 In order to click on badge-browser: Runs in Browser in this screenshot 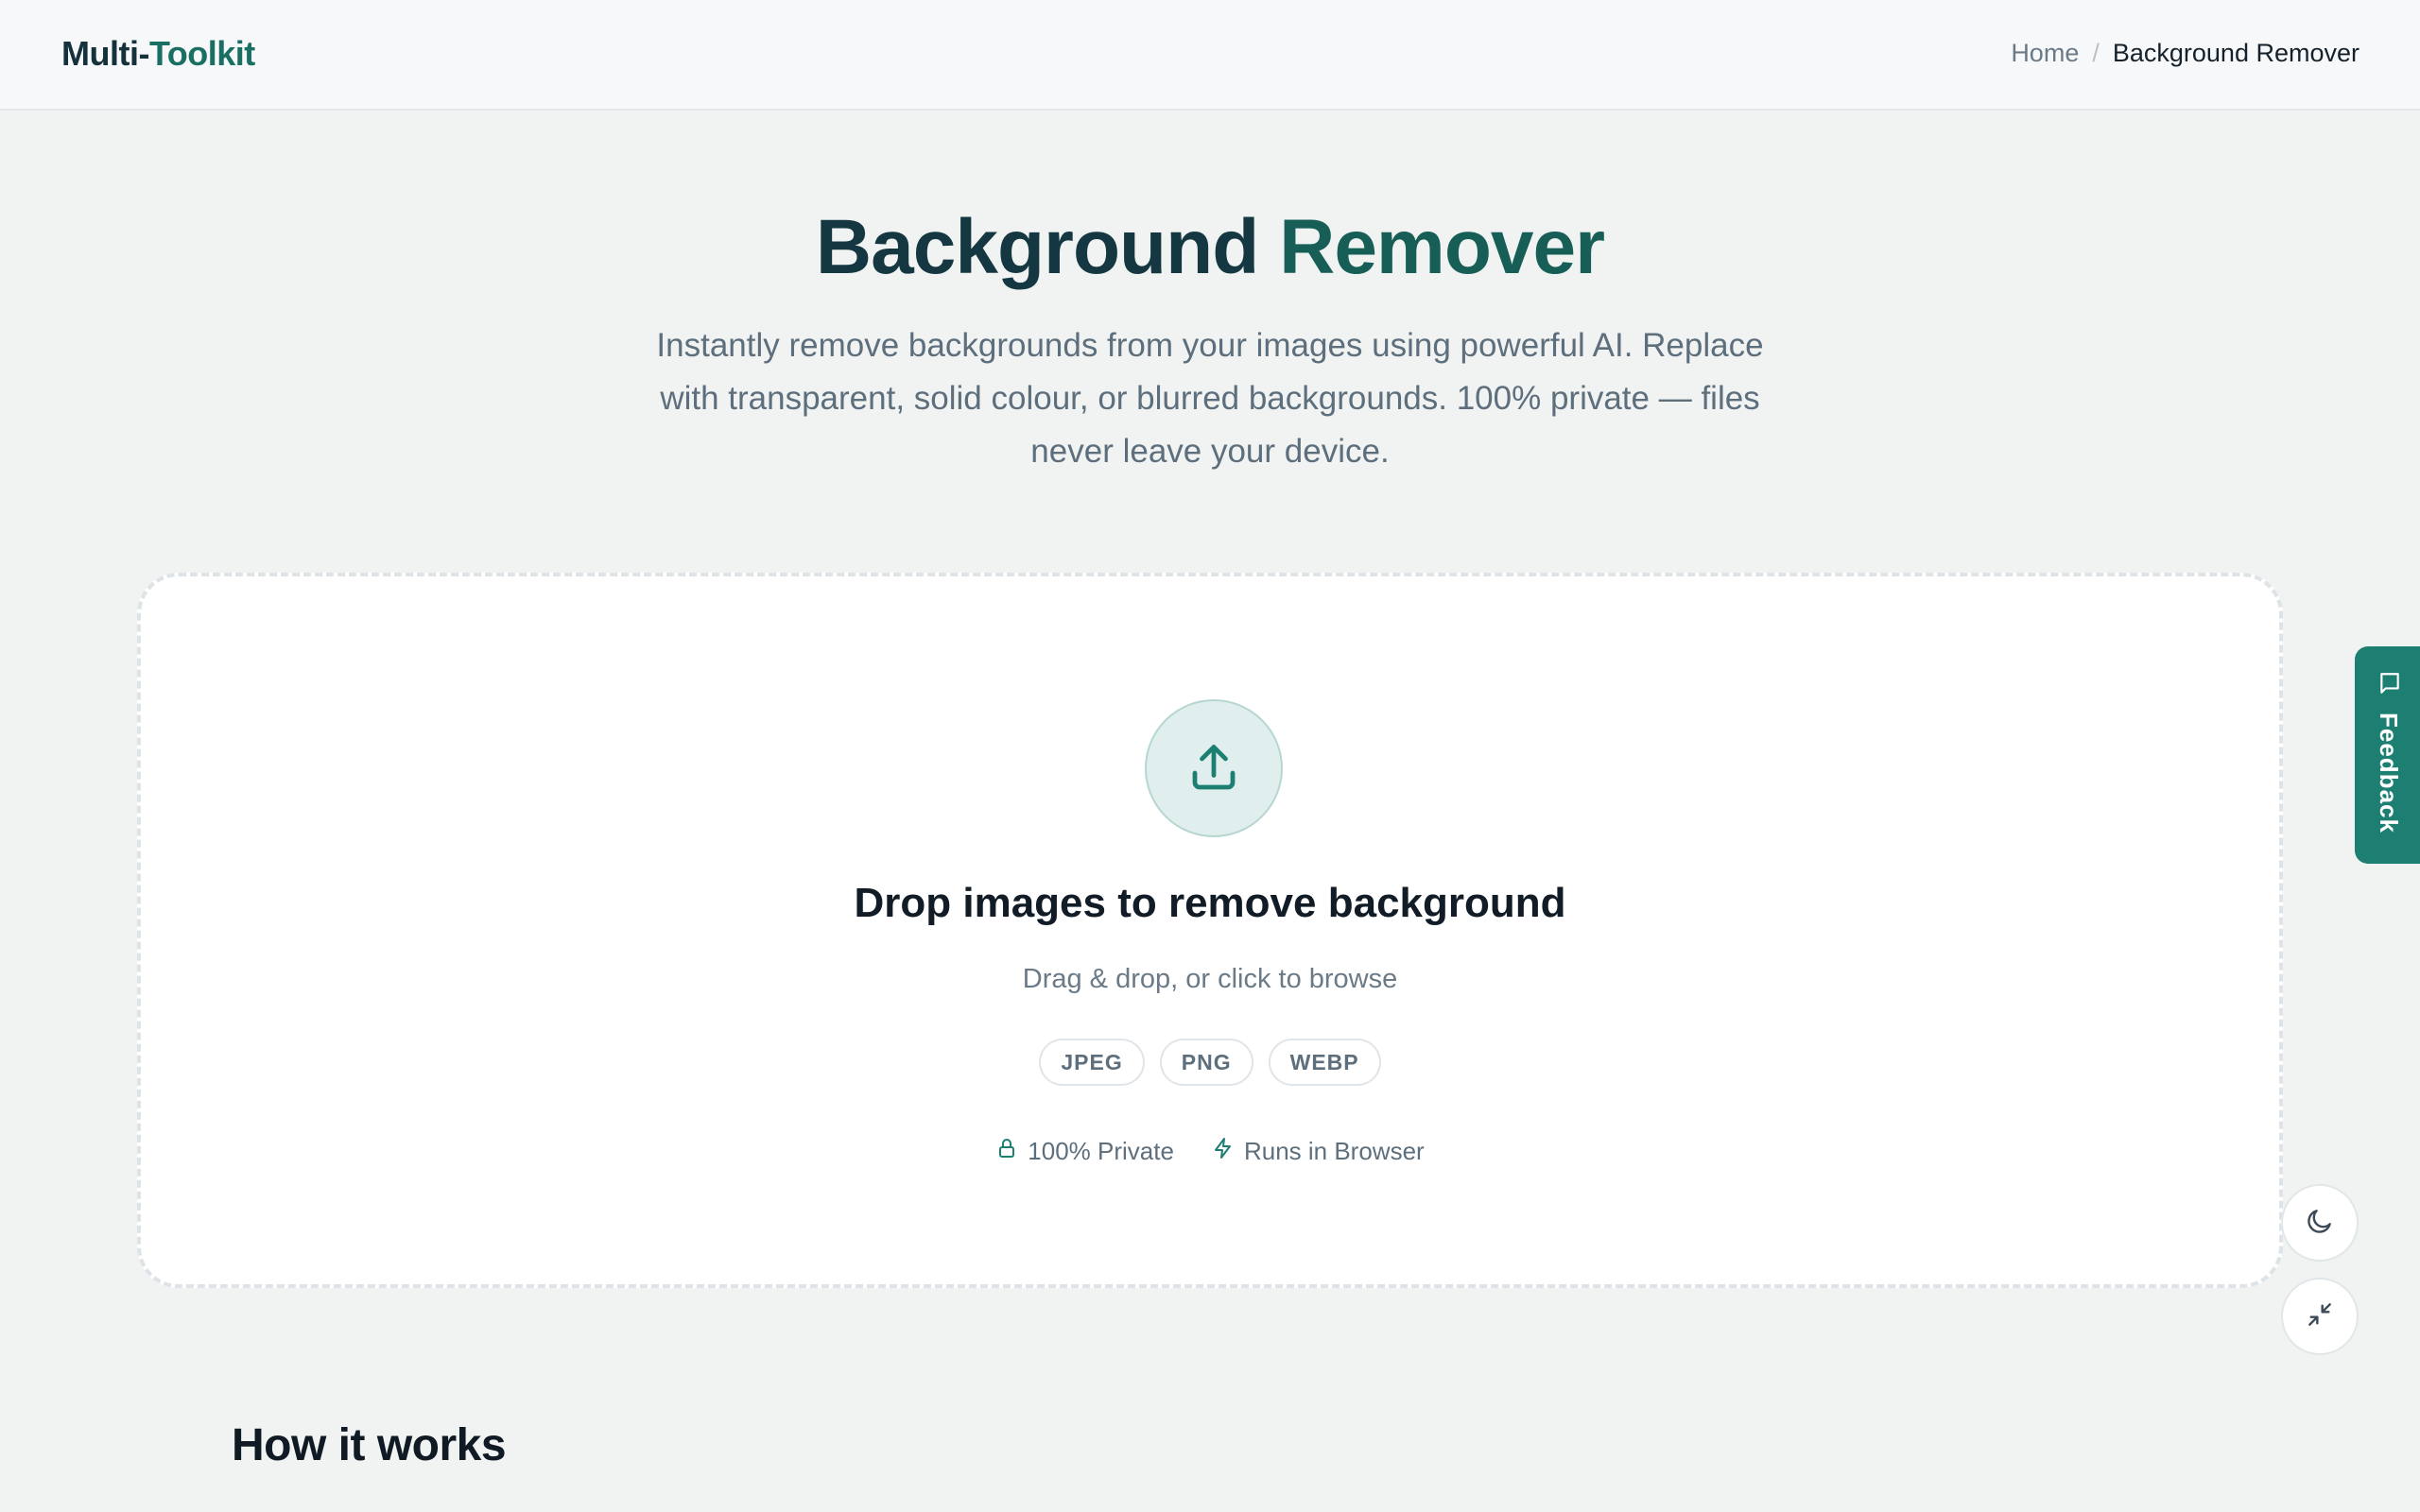, I will do `click(1318, 1151)`.